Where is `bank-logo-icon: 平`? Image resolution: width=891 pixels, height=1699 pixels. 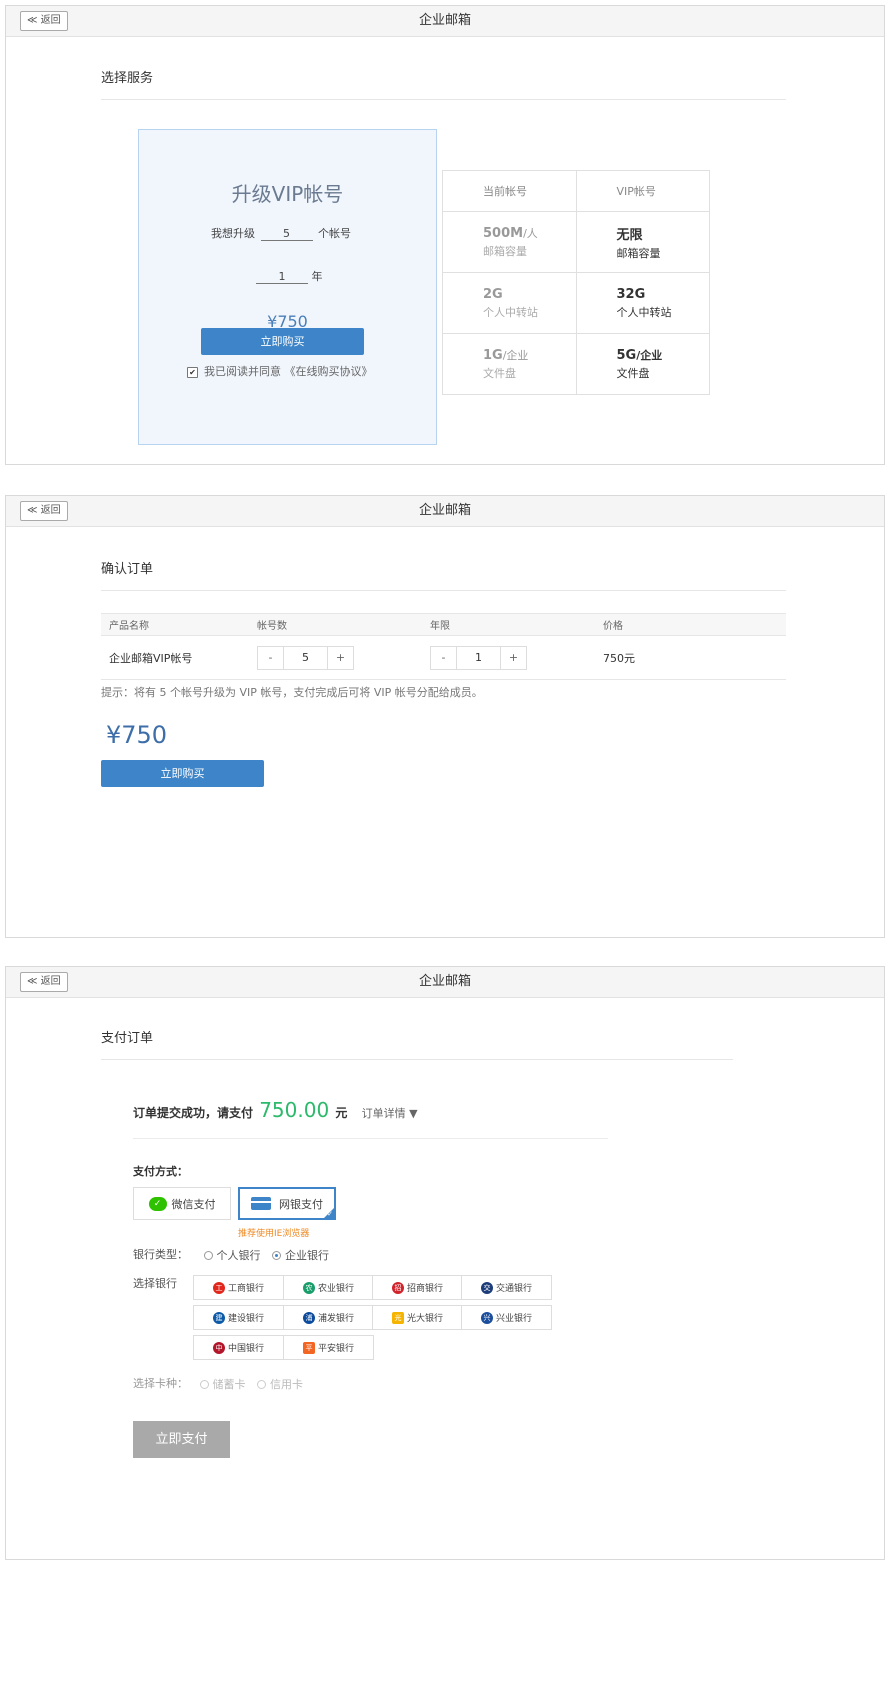
bank-logo-icon: 平 is located at coordinates (308, 1347).